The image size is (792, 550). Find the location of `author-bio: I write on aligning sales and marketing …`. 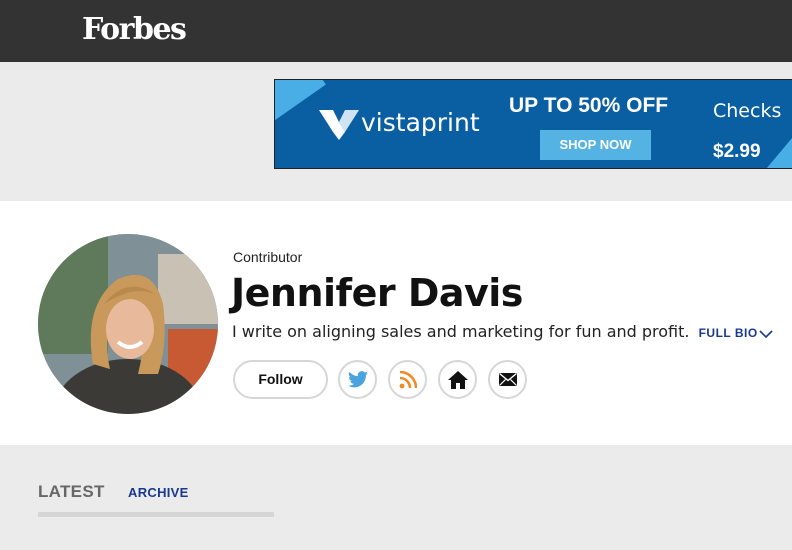

author-bio: I write on aligning sales and marketing … is located at coordinates (502, 331).